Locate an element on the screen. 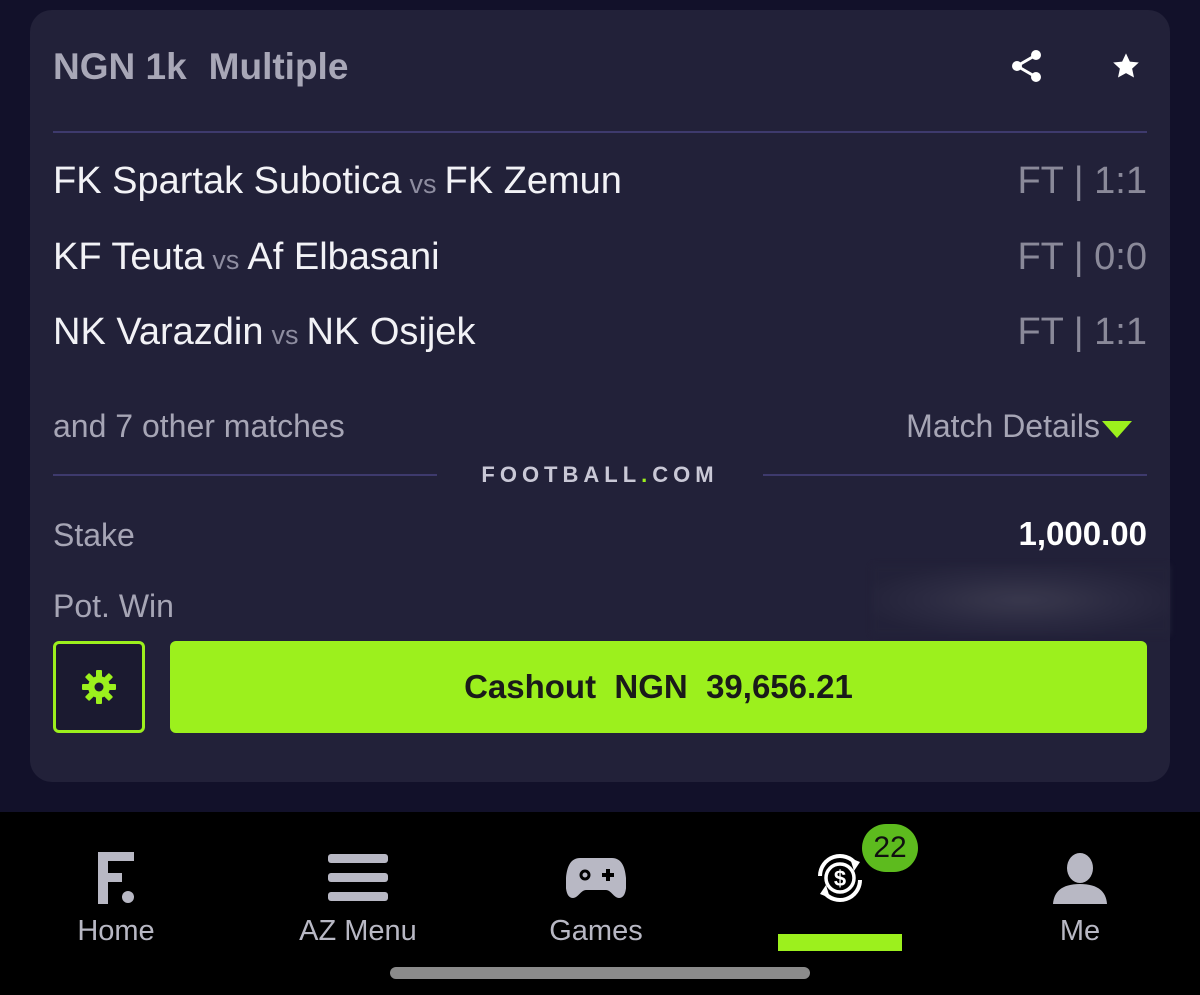  away-team: NK Osijek is located at coordinates (391, 332).